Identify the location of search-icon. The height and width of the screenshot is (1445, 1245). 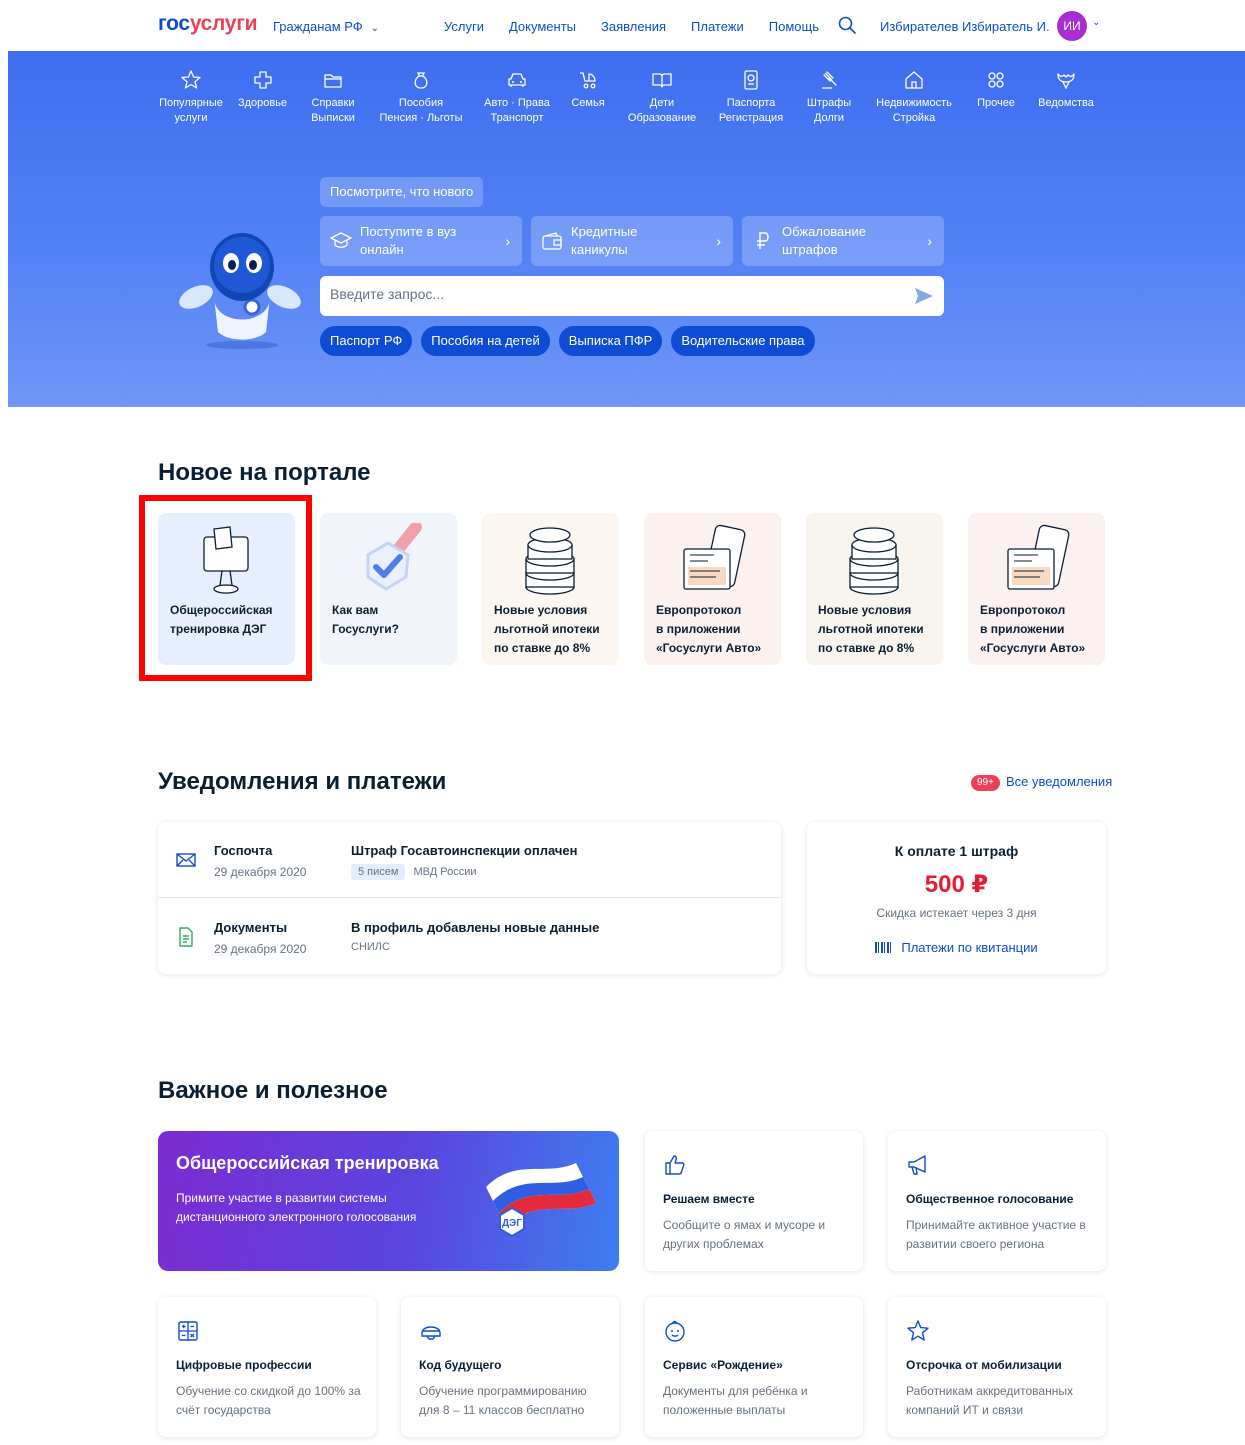
(847, 25).